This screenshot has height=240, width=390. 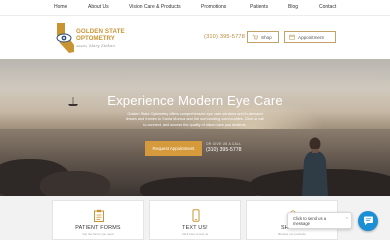 I want to click on patient-forms-subtitle: Get the forms you need, so click(x=98, y=234).